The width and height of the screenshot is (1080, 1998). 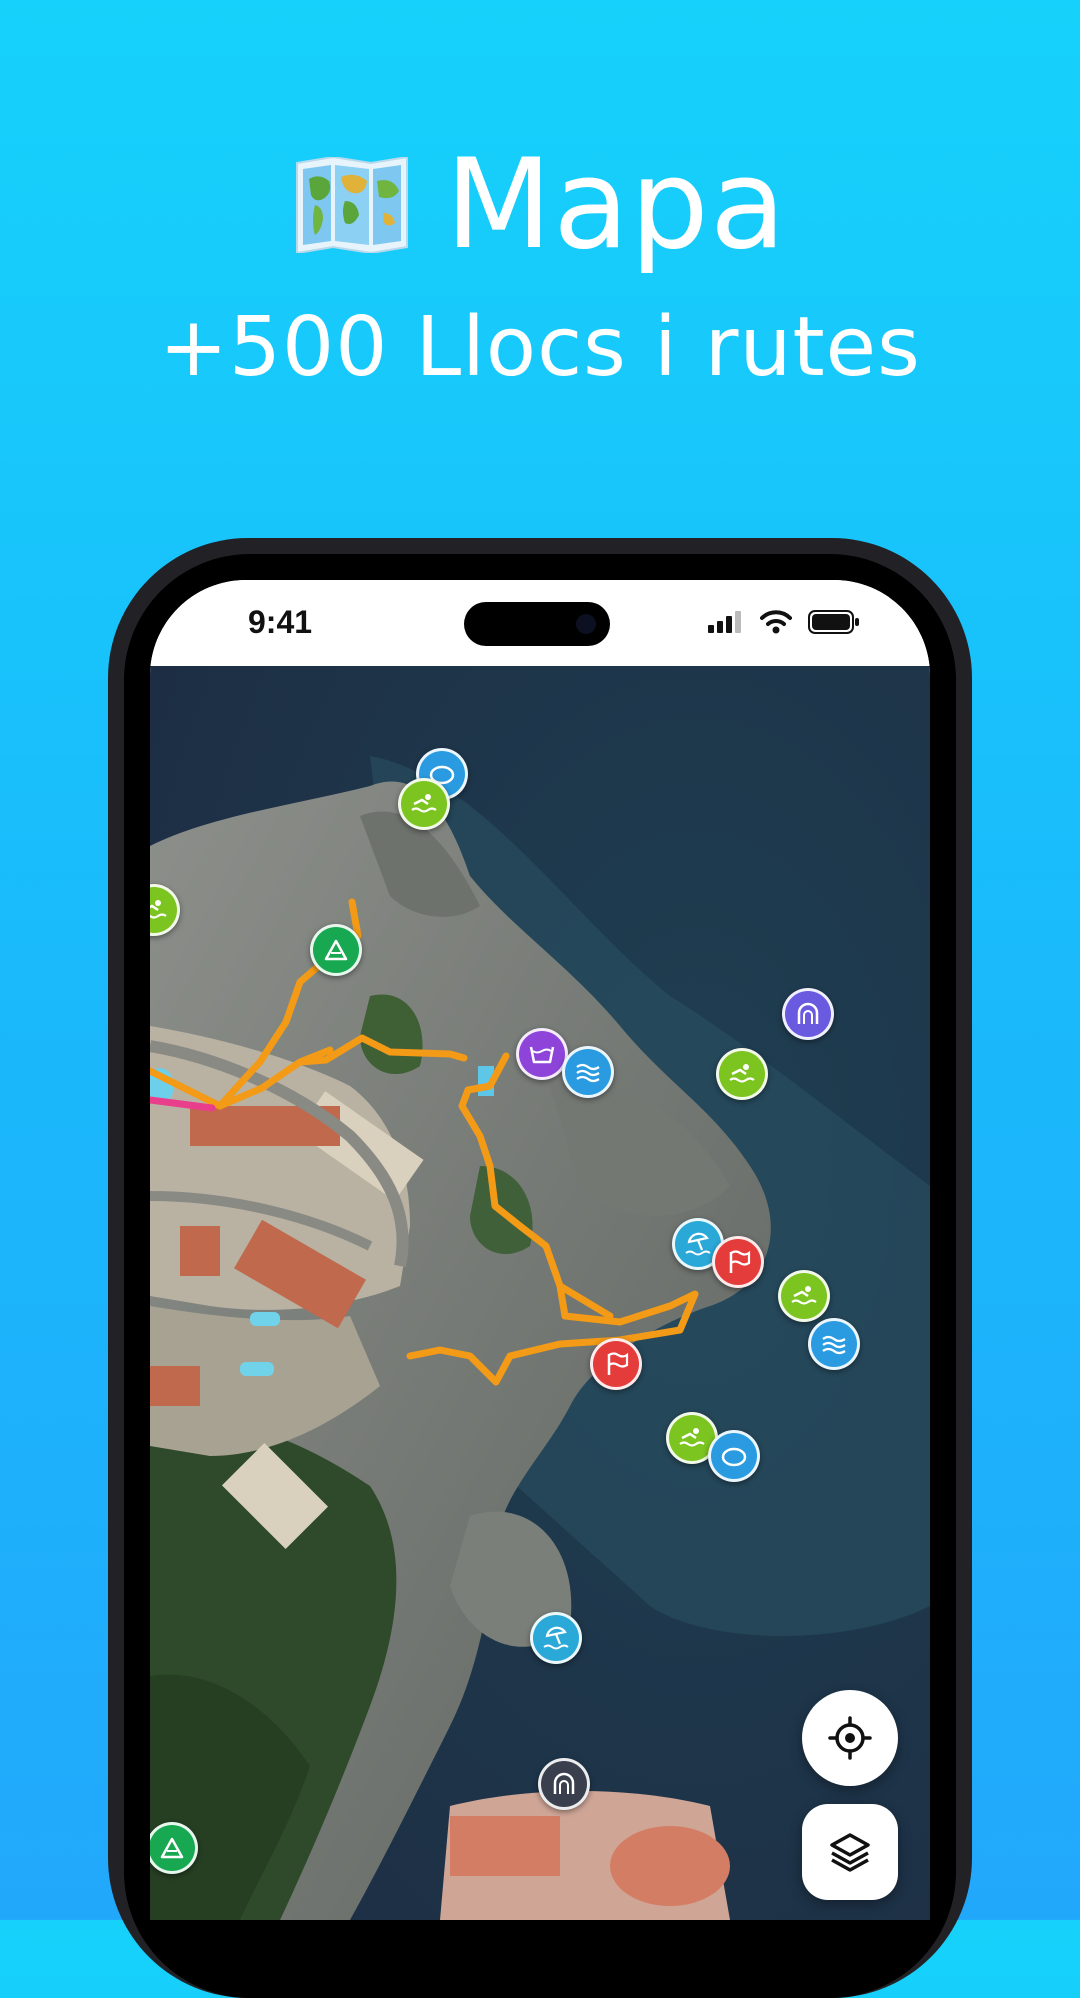 What do you see at coordinates (724, 622) in the screenshot?
I see `cellular-signal-icon` at bounding box center [724, 622].